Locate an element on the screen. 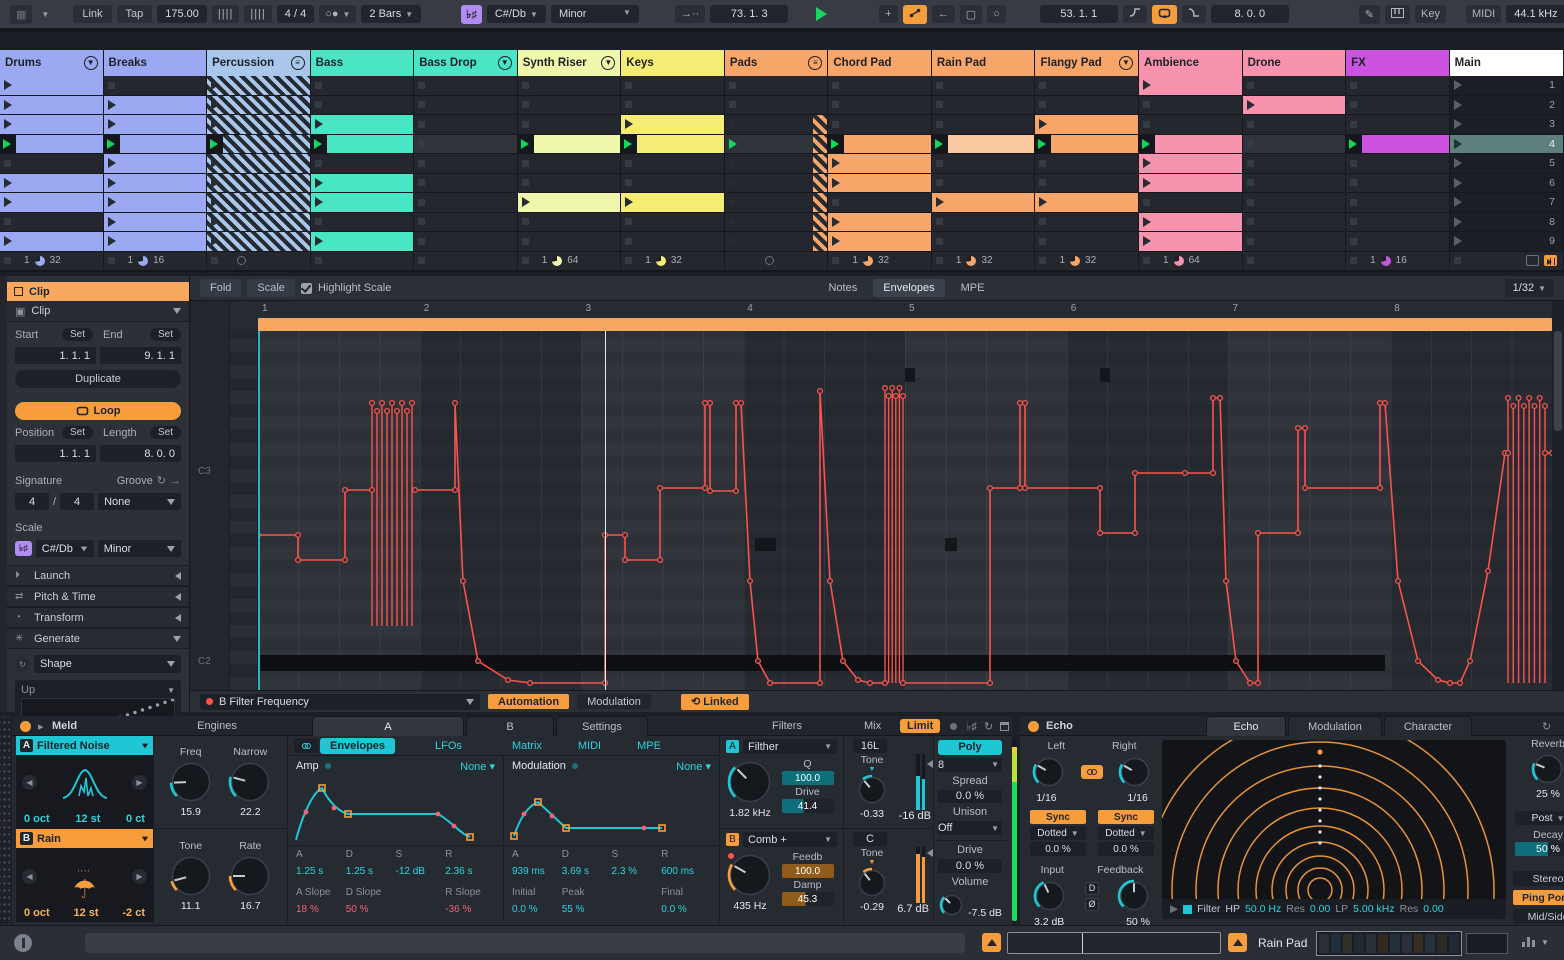 The image size is (1564, 960). track-header-flangy-pad: Flangy Pad ▼ is located at coordinates (1087, 63).